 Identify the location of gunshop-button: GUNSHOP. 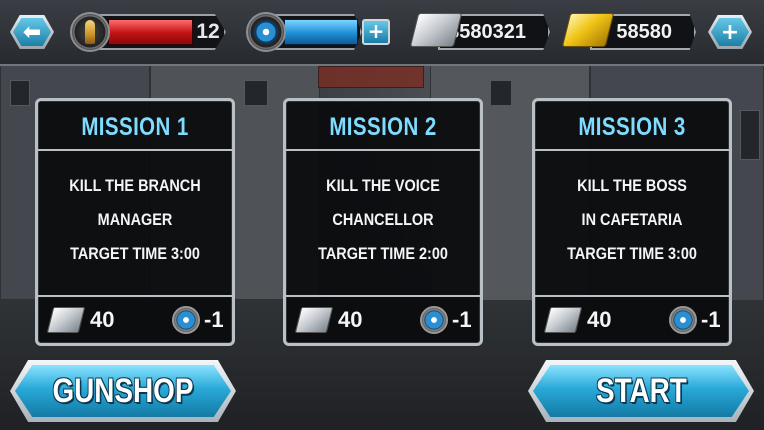
(123, 391).